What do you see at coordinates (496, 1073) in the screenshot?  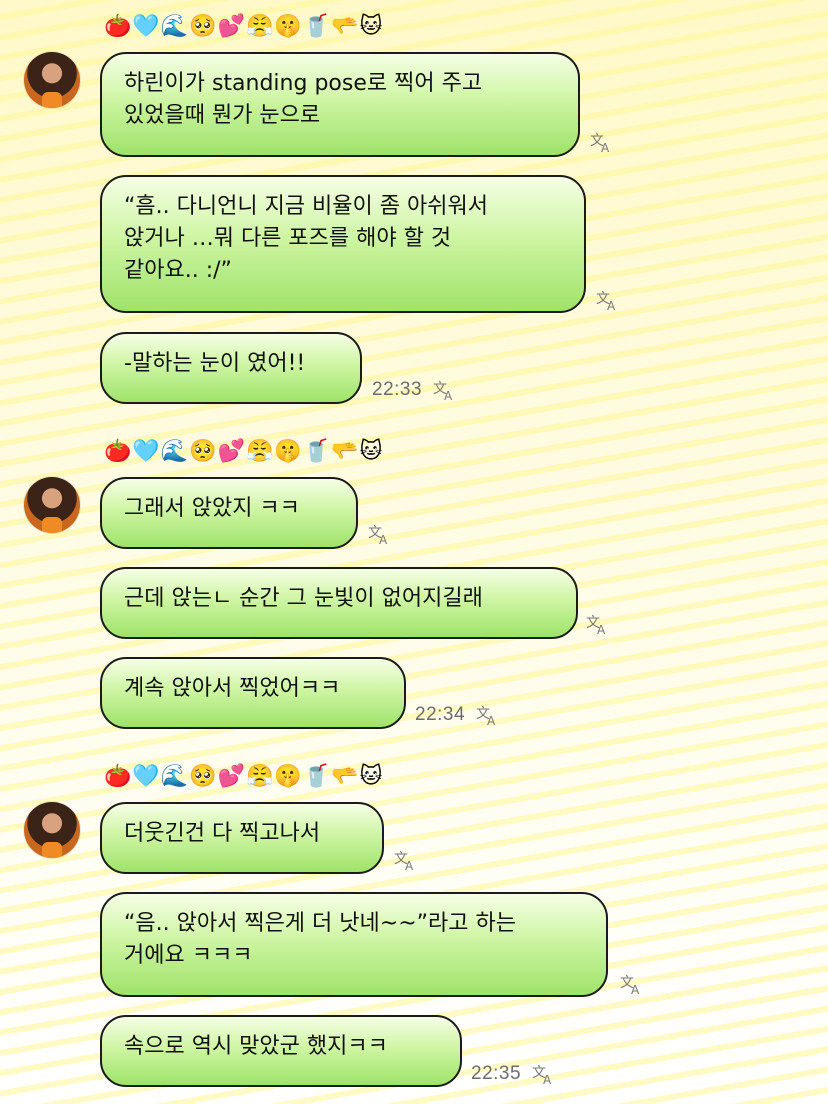 I see `message-time: 22:35` at bounding box center [496, 1073].